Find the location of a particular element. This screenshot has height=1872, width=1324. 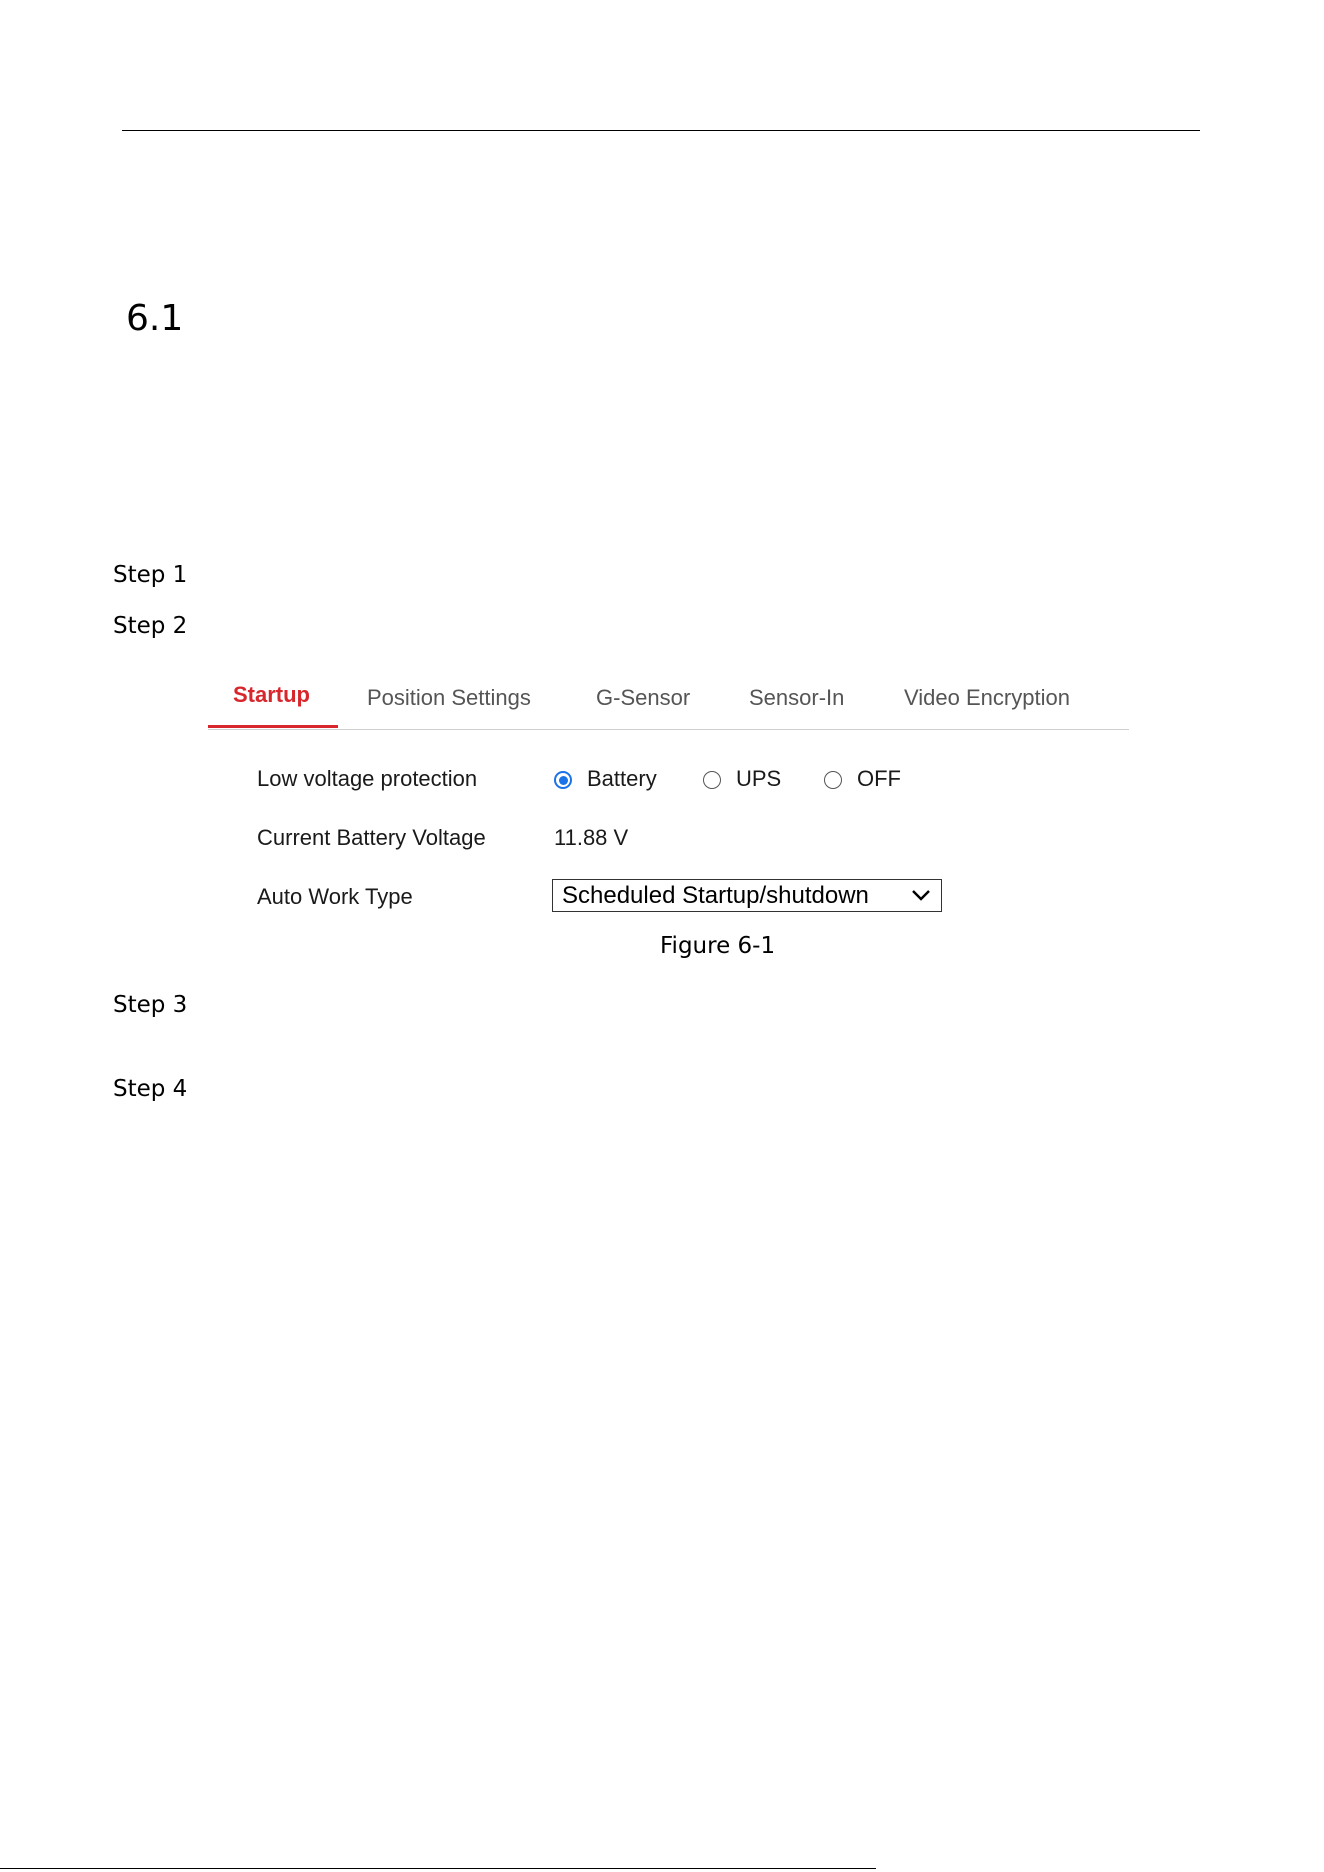

tab-bar-divider is located at coordinates (668, 729).